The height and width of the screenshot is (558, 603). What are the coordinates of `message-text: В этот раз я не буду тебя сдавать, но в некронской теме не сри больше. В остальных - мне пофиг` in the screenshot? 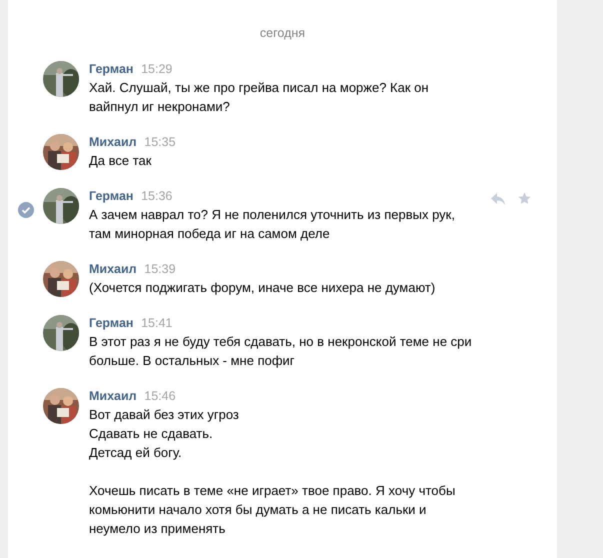 It's located at (281, 351).